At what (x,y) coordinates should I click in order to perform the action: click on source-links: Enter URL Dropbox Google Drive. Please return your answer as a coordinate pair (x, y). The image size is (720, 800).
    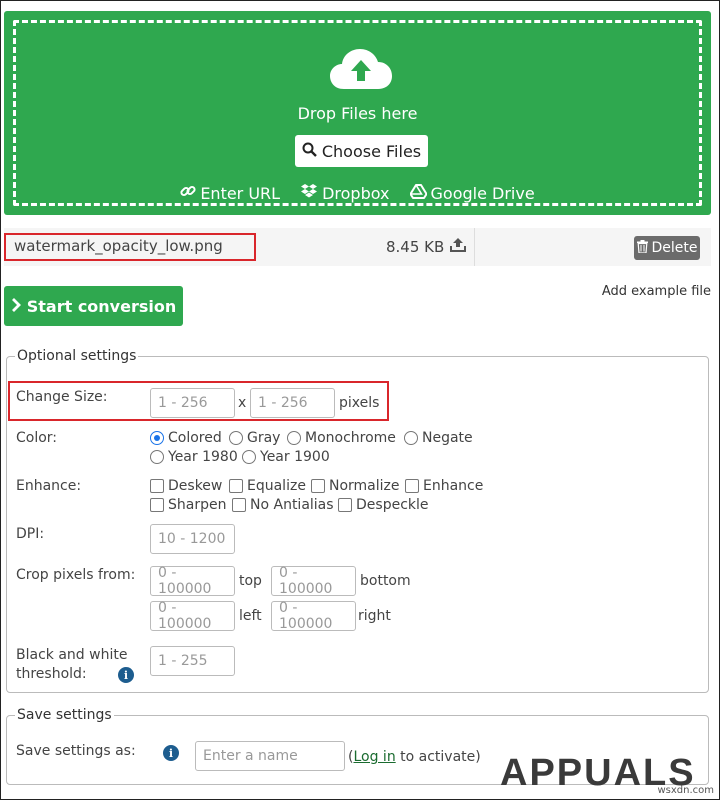
    Looking at the image, I should click on (357, 193).